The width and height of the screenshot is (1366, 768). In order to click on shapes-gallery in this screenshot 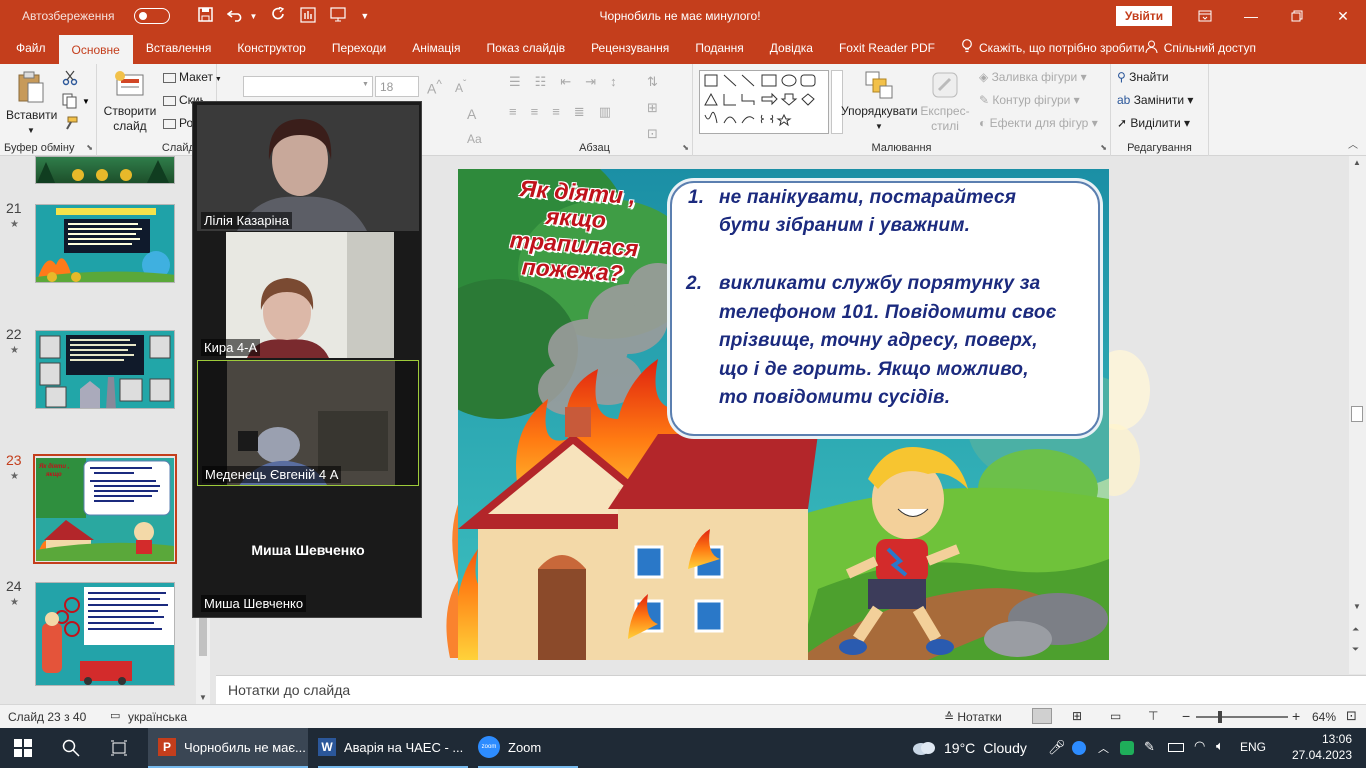, I will do `click(764, 102)`.